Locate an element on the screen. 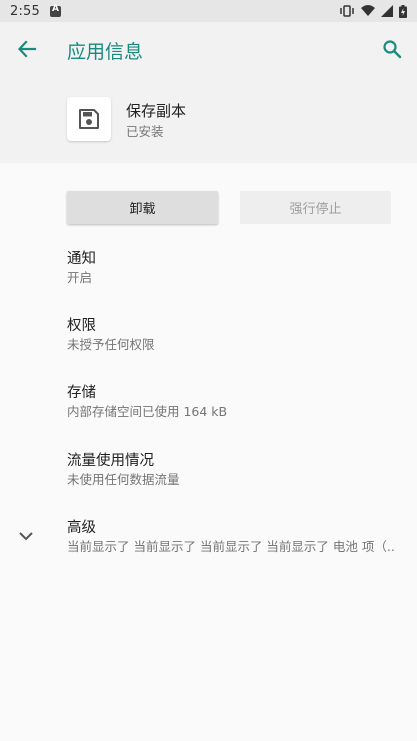 The height and width of the screenshot is (741, 417). pref-summary: 内部存储空间已使用 164 kB is located at coordinates (147, 411).